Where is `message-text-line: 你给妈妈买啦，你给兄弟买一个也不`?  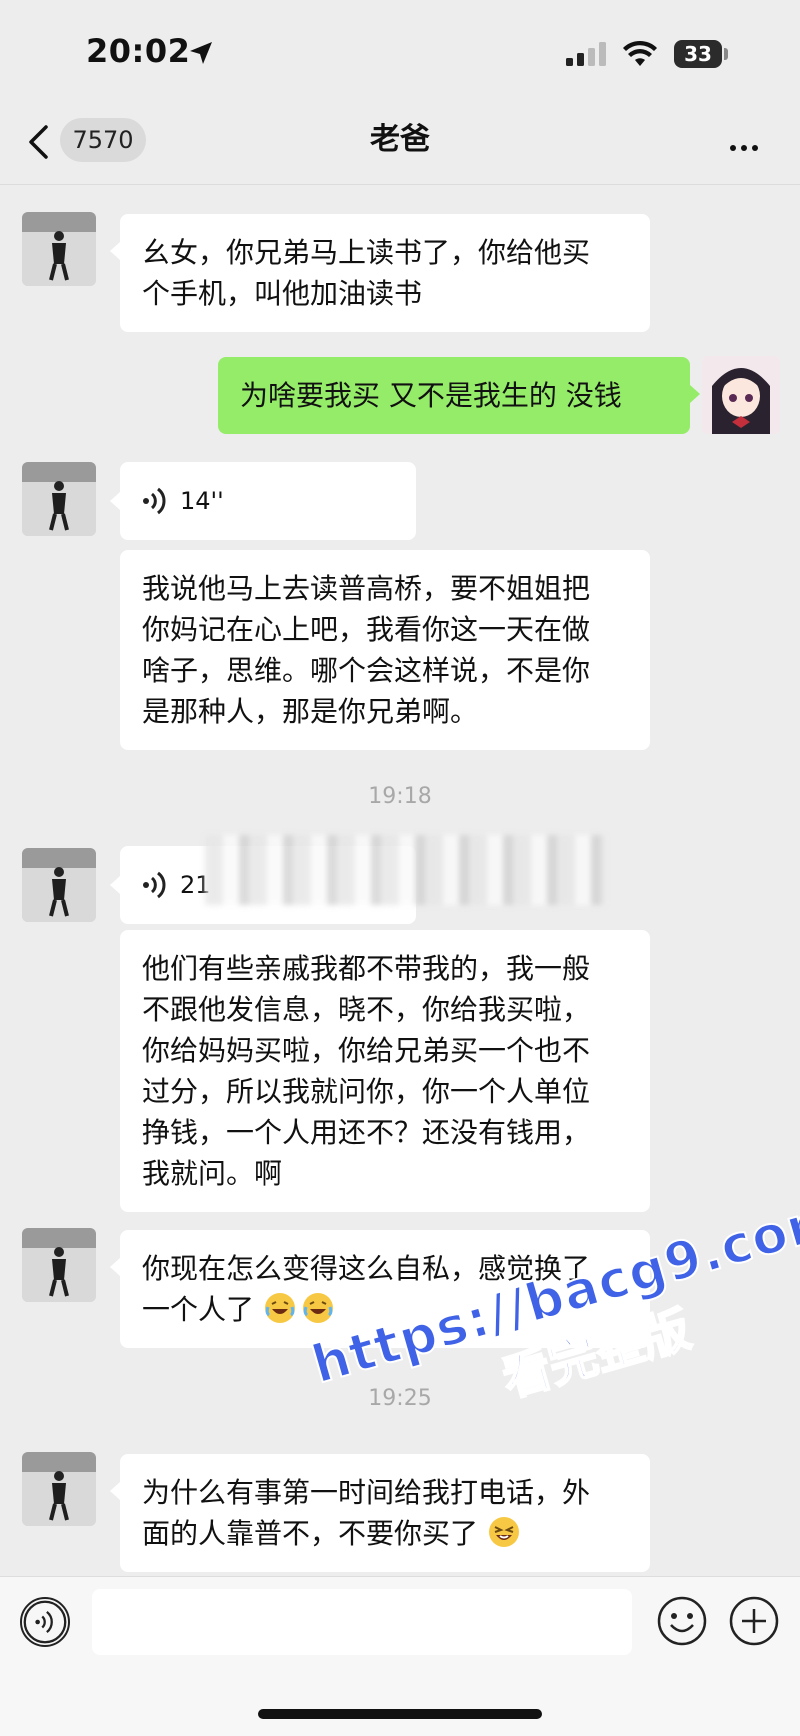
message-text-line: 你给妈妈买啦，你给兄弟买一个也不 is located at coordinates (366, 1050).